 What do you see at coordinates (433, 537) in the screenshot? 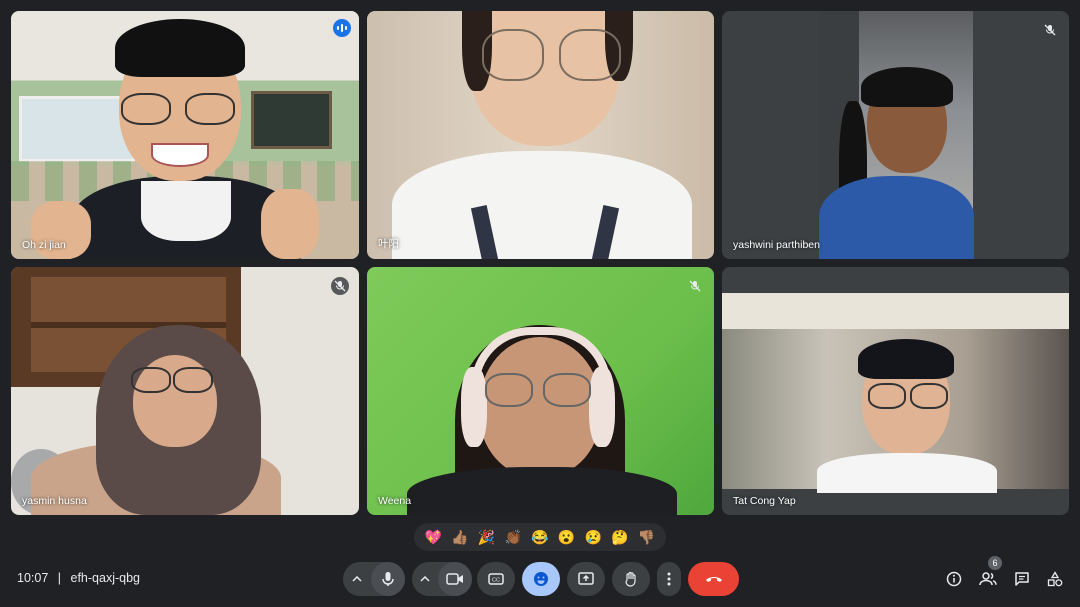
I see `reaction-heart-icon: 💖` at bounding box center [433, 537].